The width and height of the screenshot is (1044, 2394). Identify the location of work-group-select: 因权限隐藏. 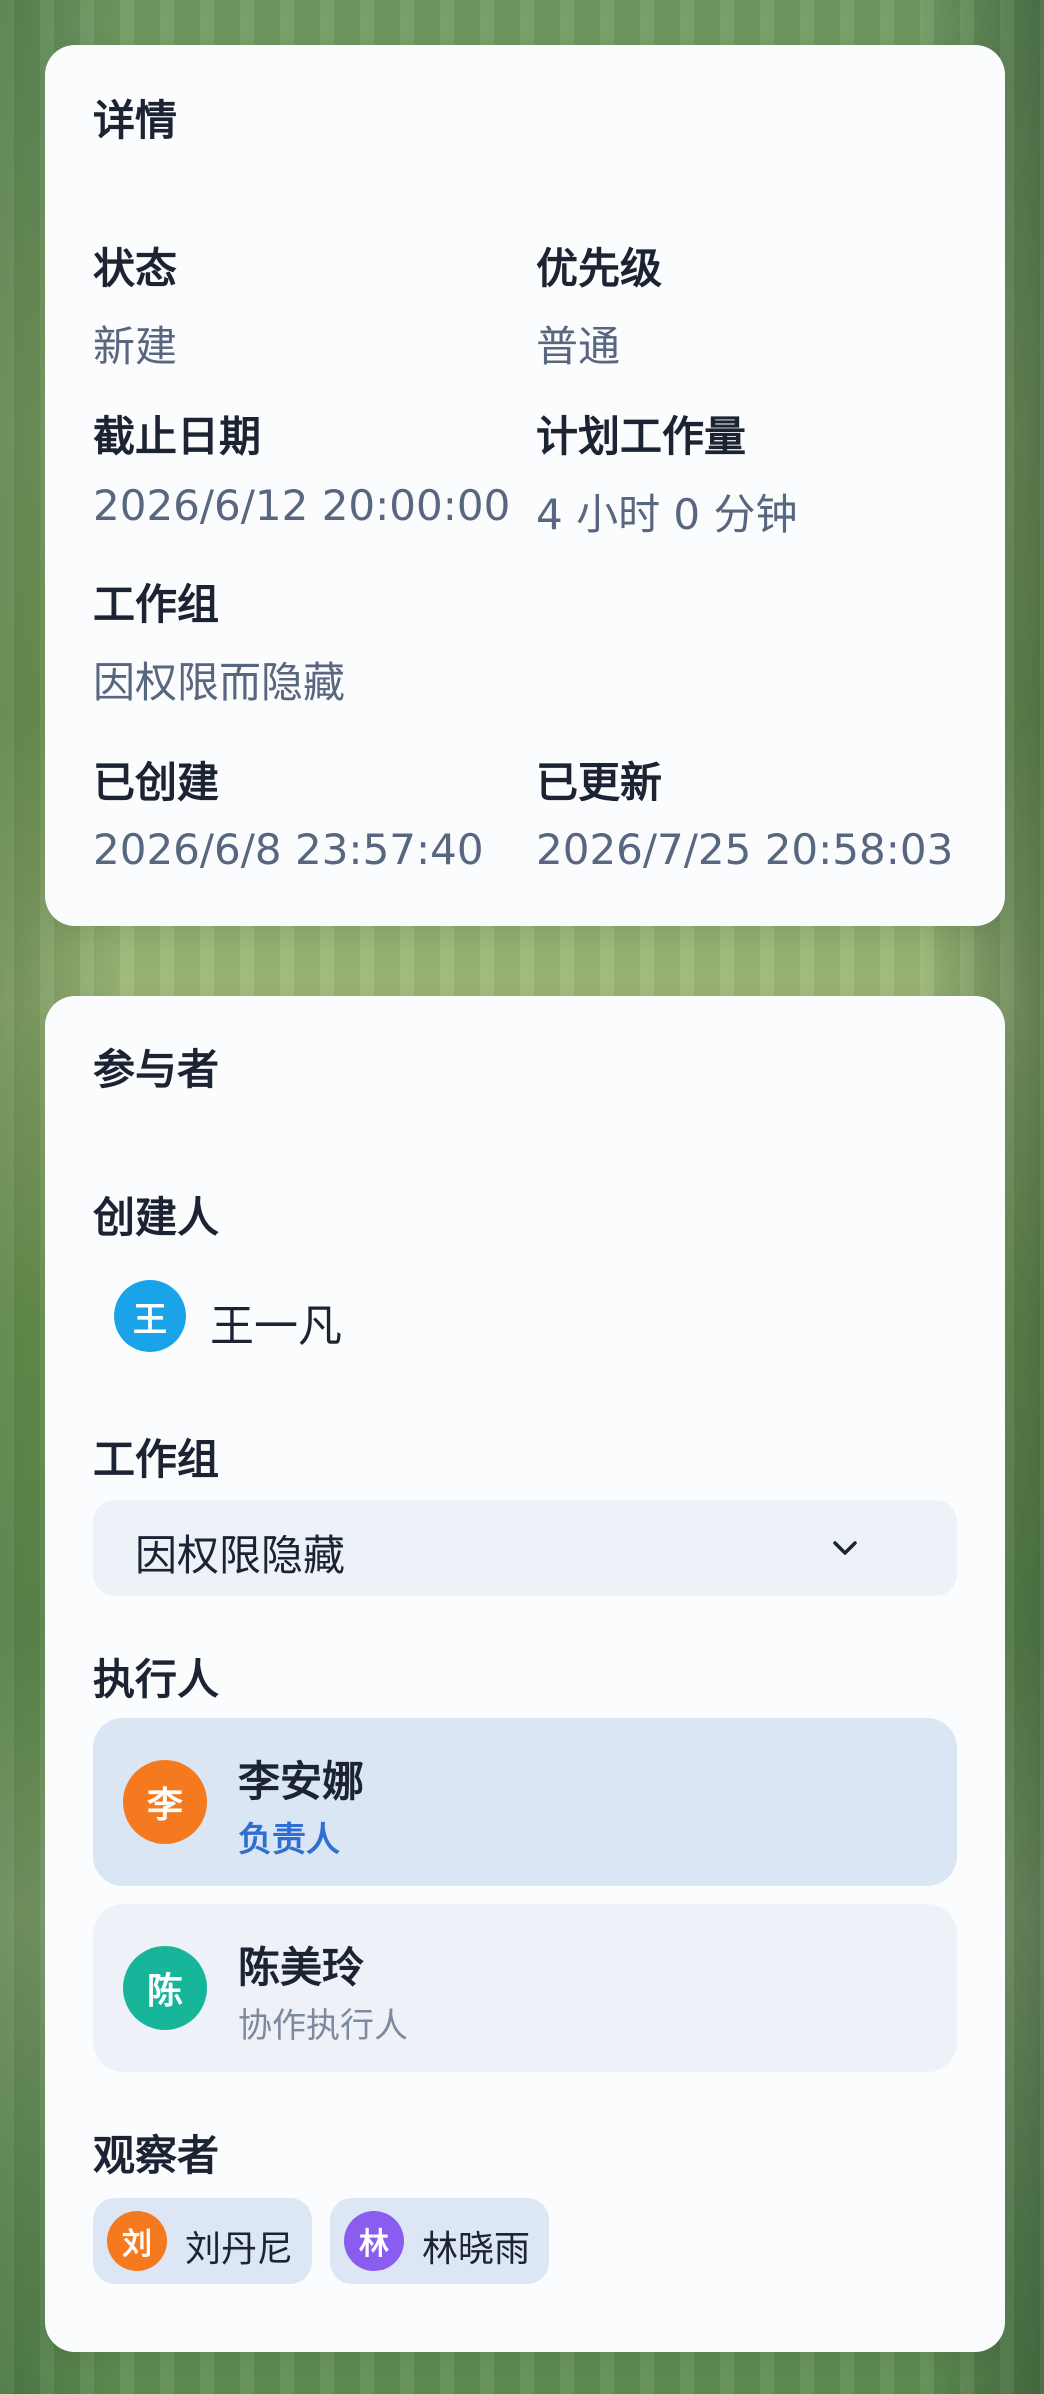
(525, 1548).